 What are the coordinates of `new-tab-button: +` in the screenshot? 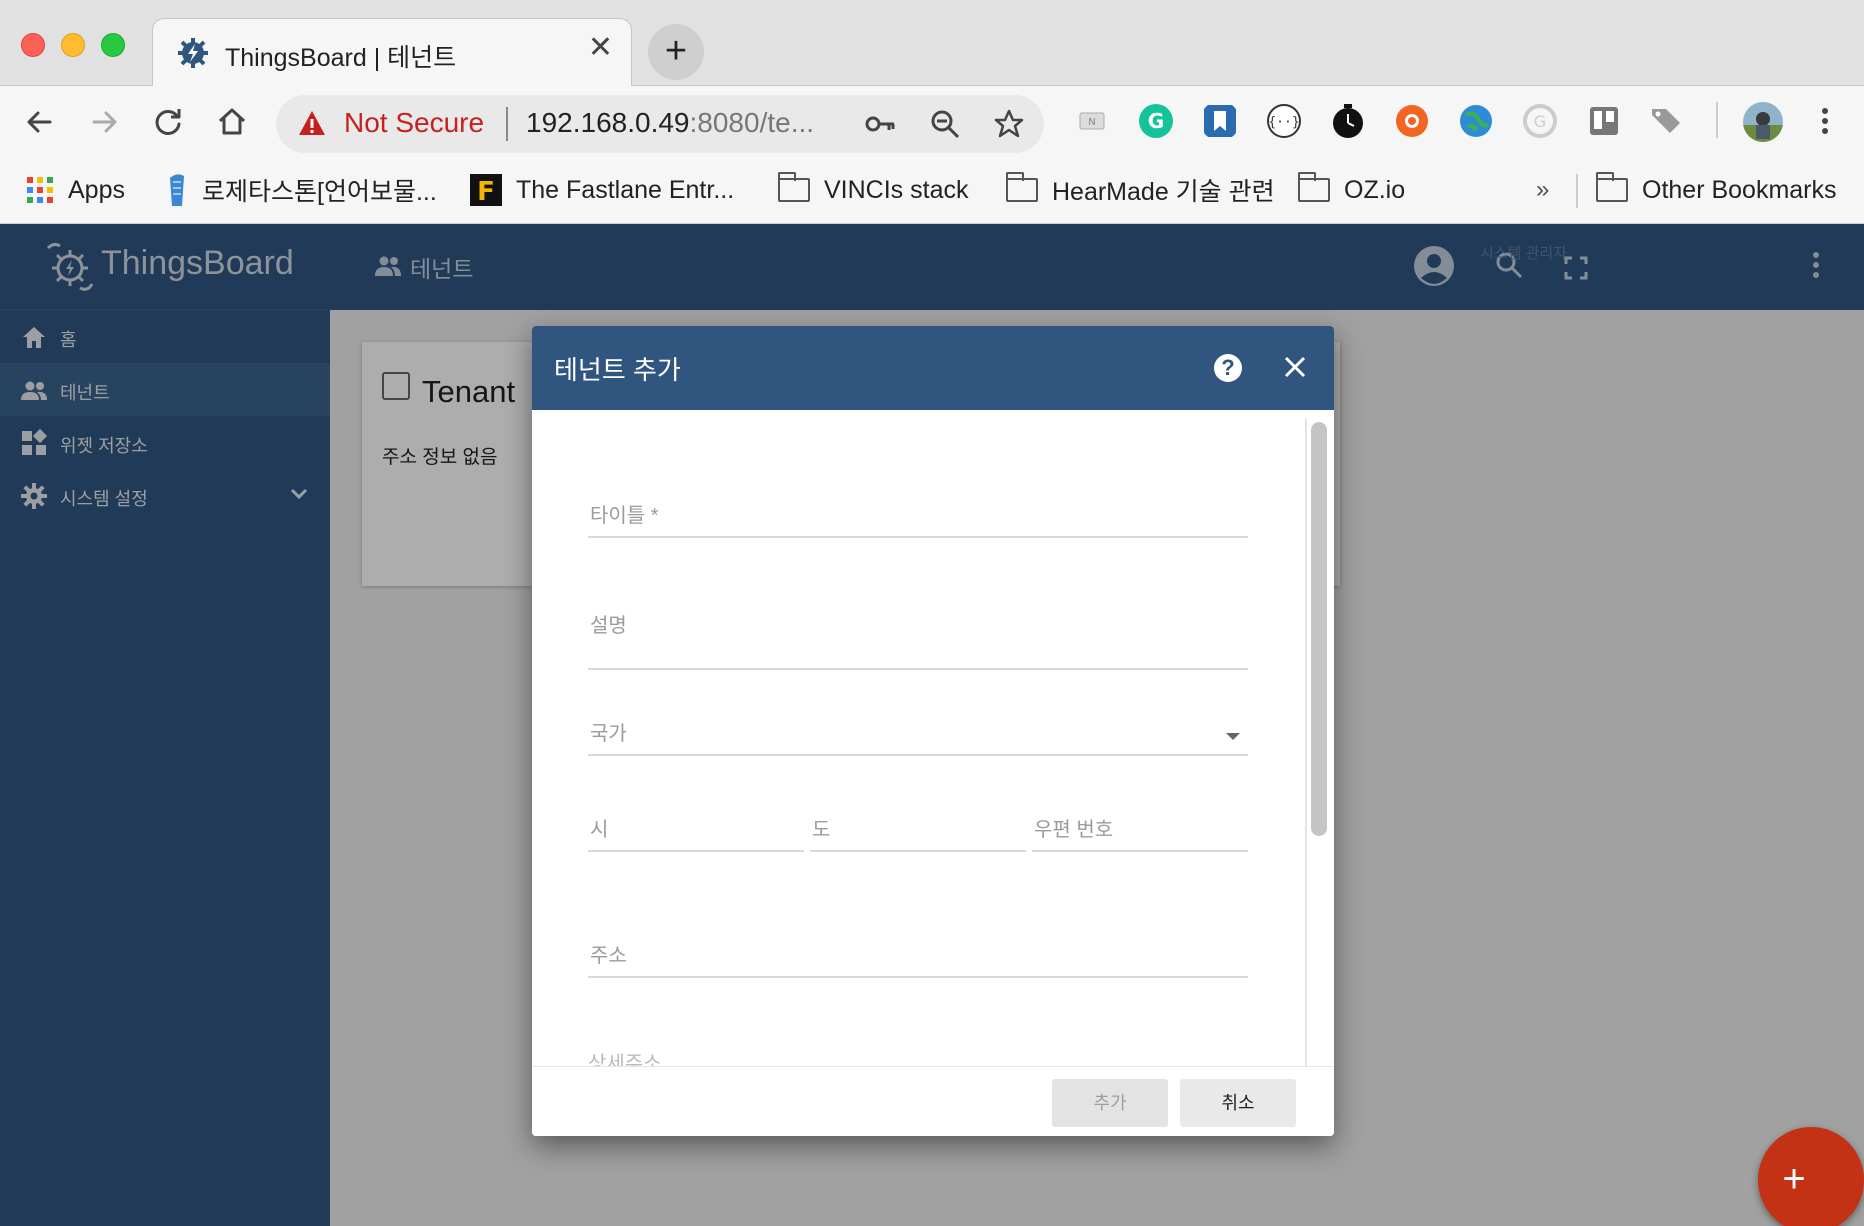 It's located at (676, 52).